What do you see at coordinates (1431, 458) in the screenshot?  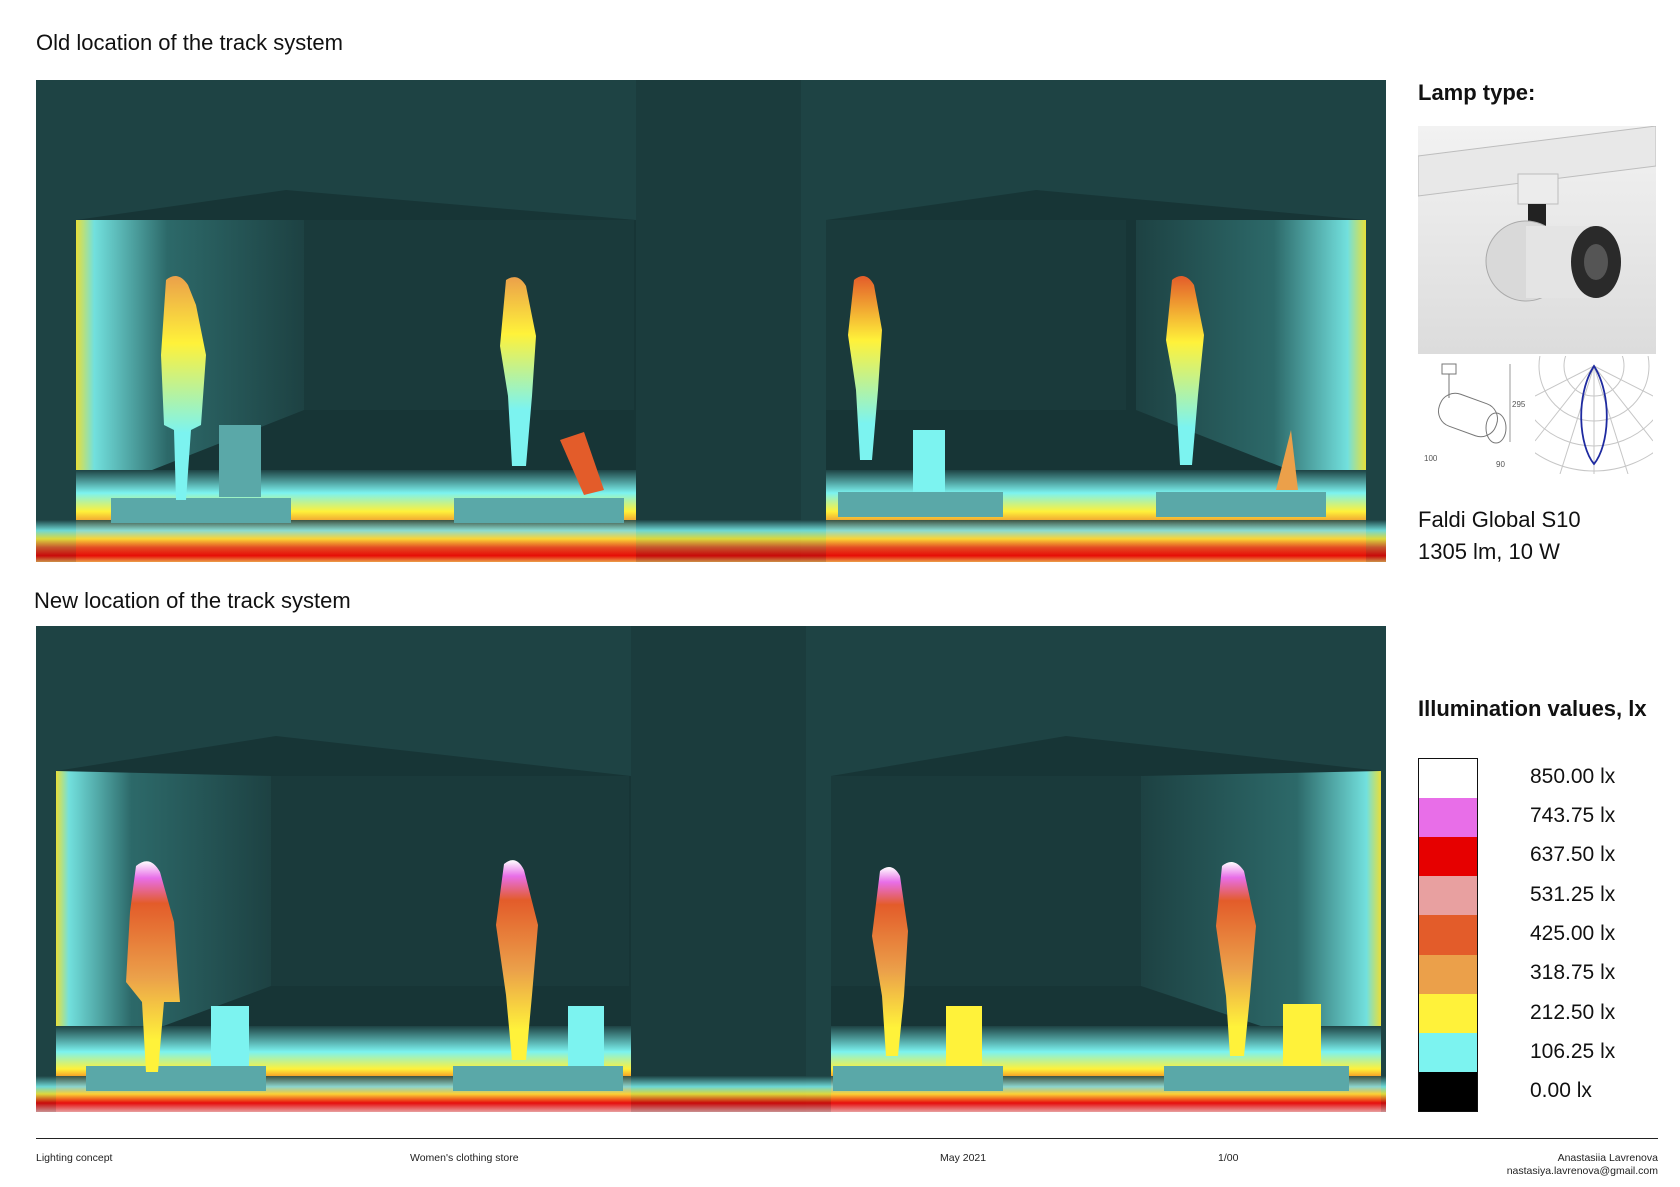 I see `dim-length-label: 100` at bounding box center [1431, 458].